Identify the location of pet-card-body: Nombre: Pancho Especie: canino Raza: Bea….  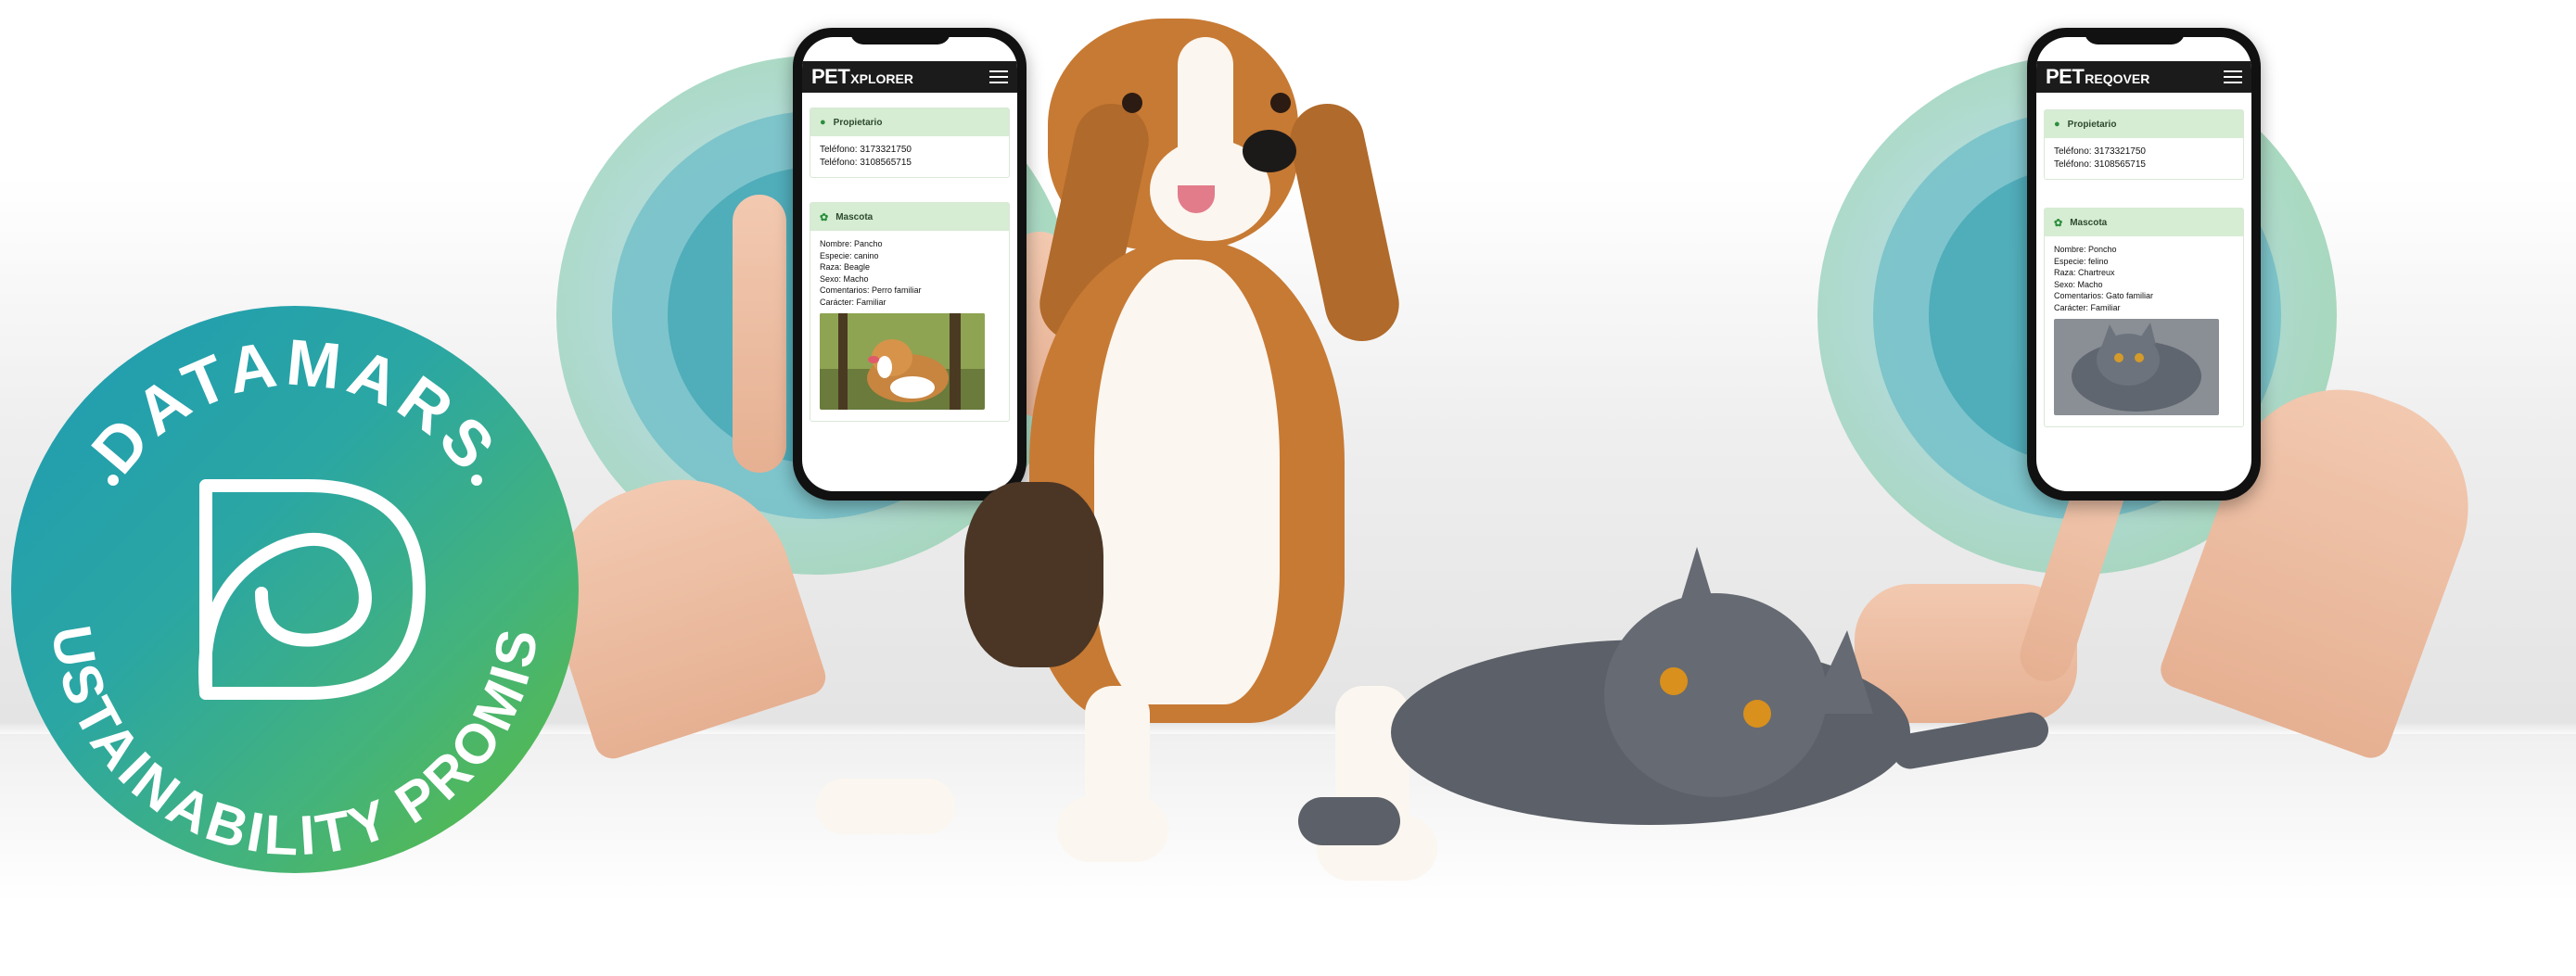
(910, 326).